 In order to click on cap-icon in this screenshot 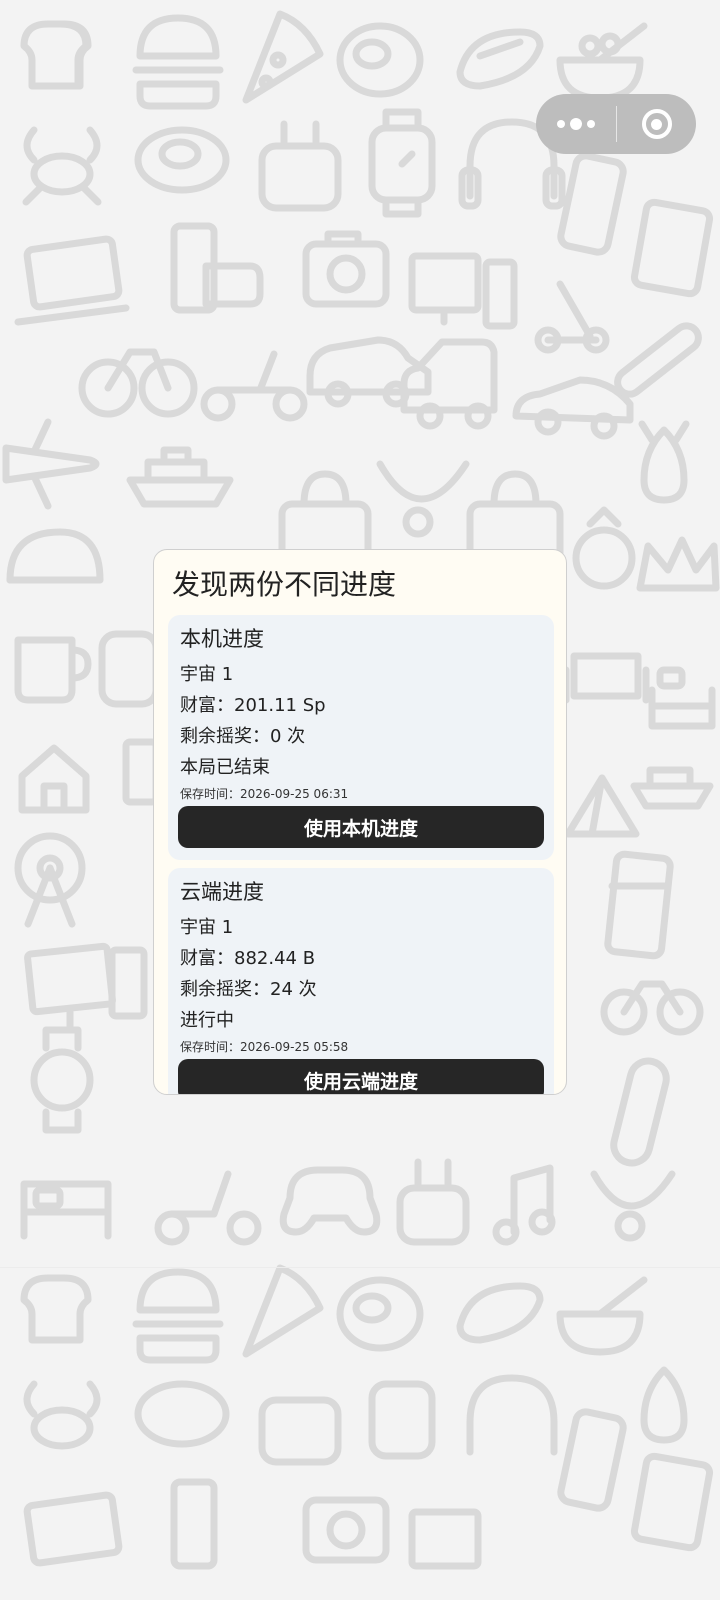, I will do `click(55, 556)`.